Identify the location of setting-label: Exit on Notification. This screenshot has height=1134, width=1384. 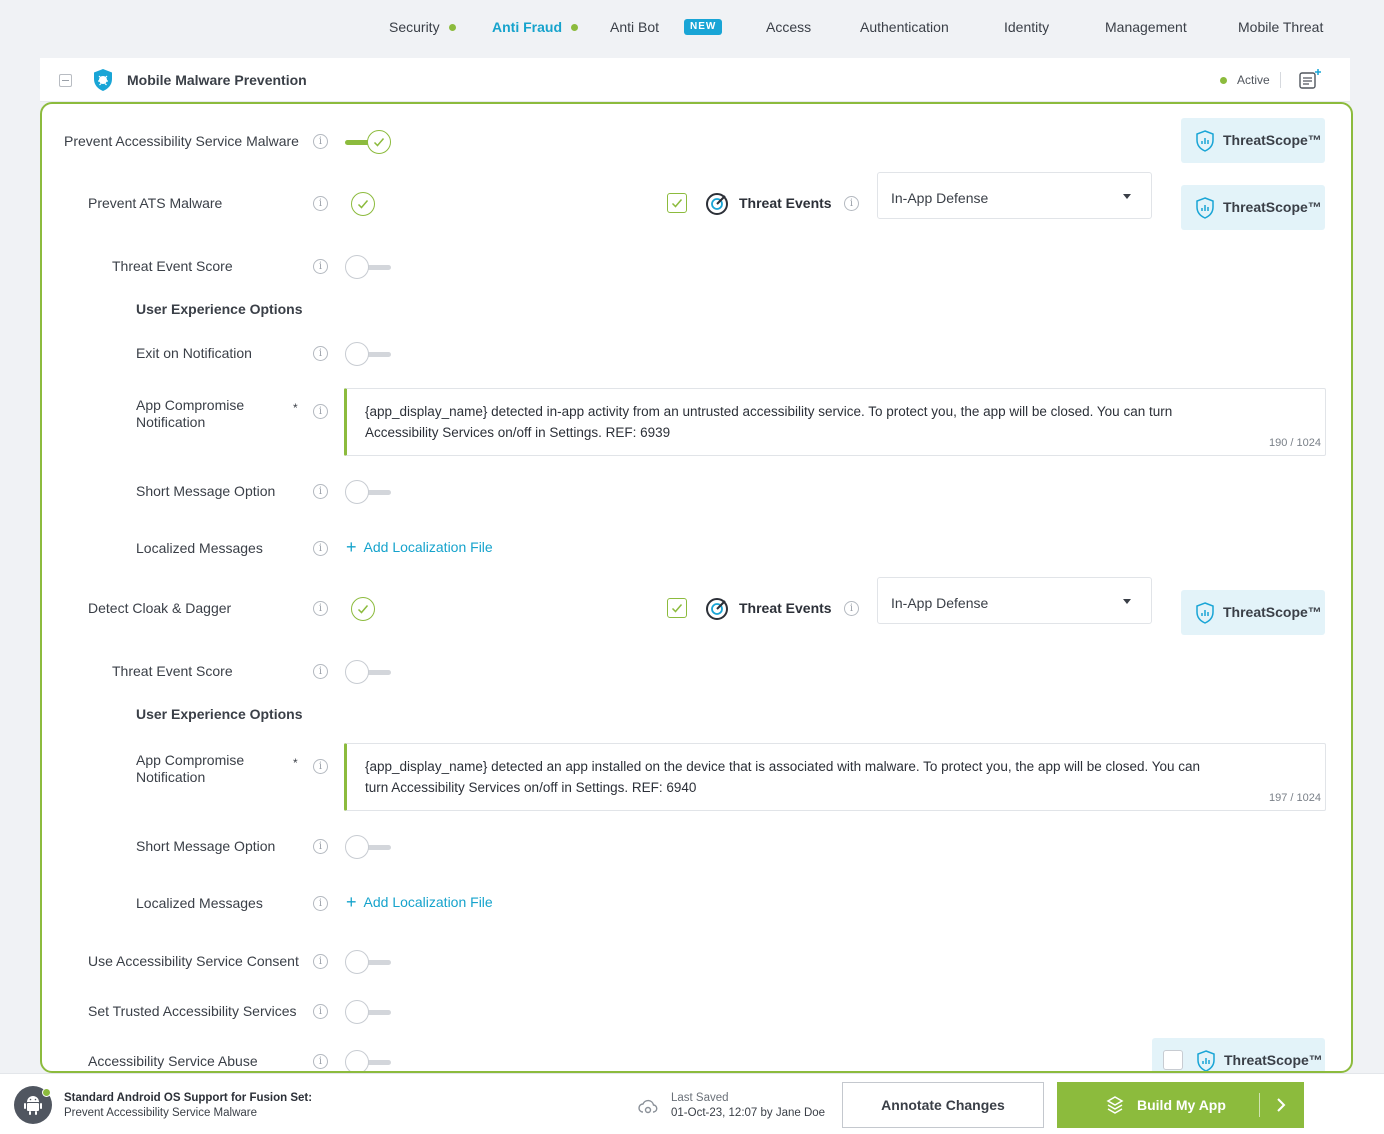
(194, 353).